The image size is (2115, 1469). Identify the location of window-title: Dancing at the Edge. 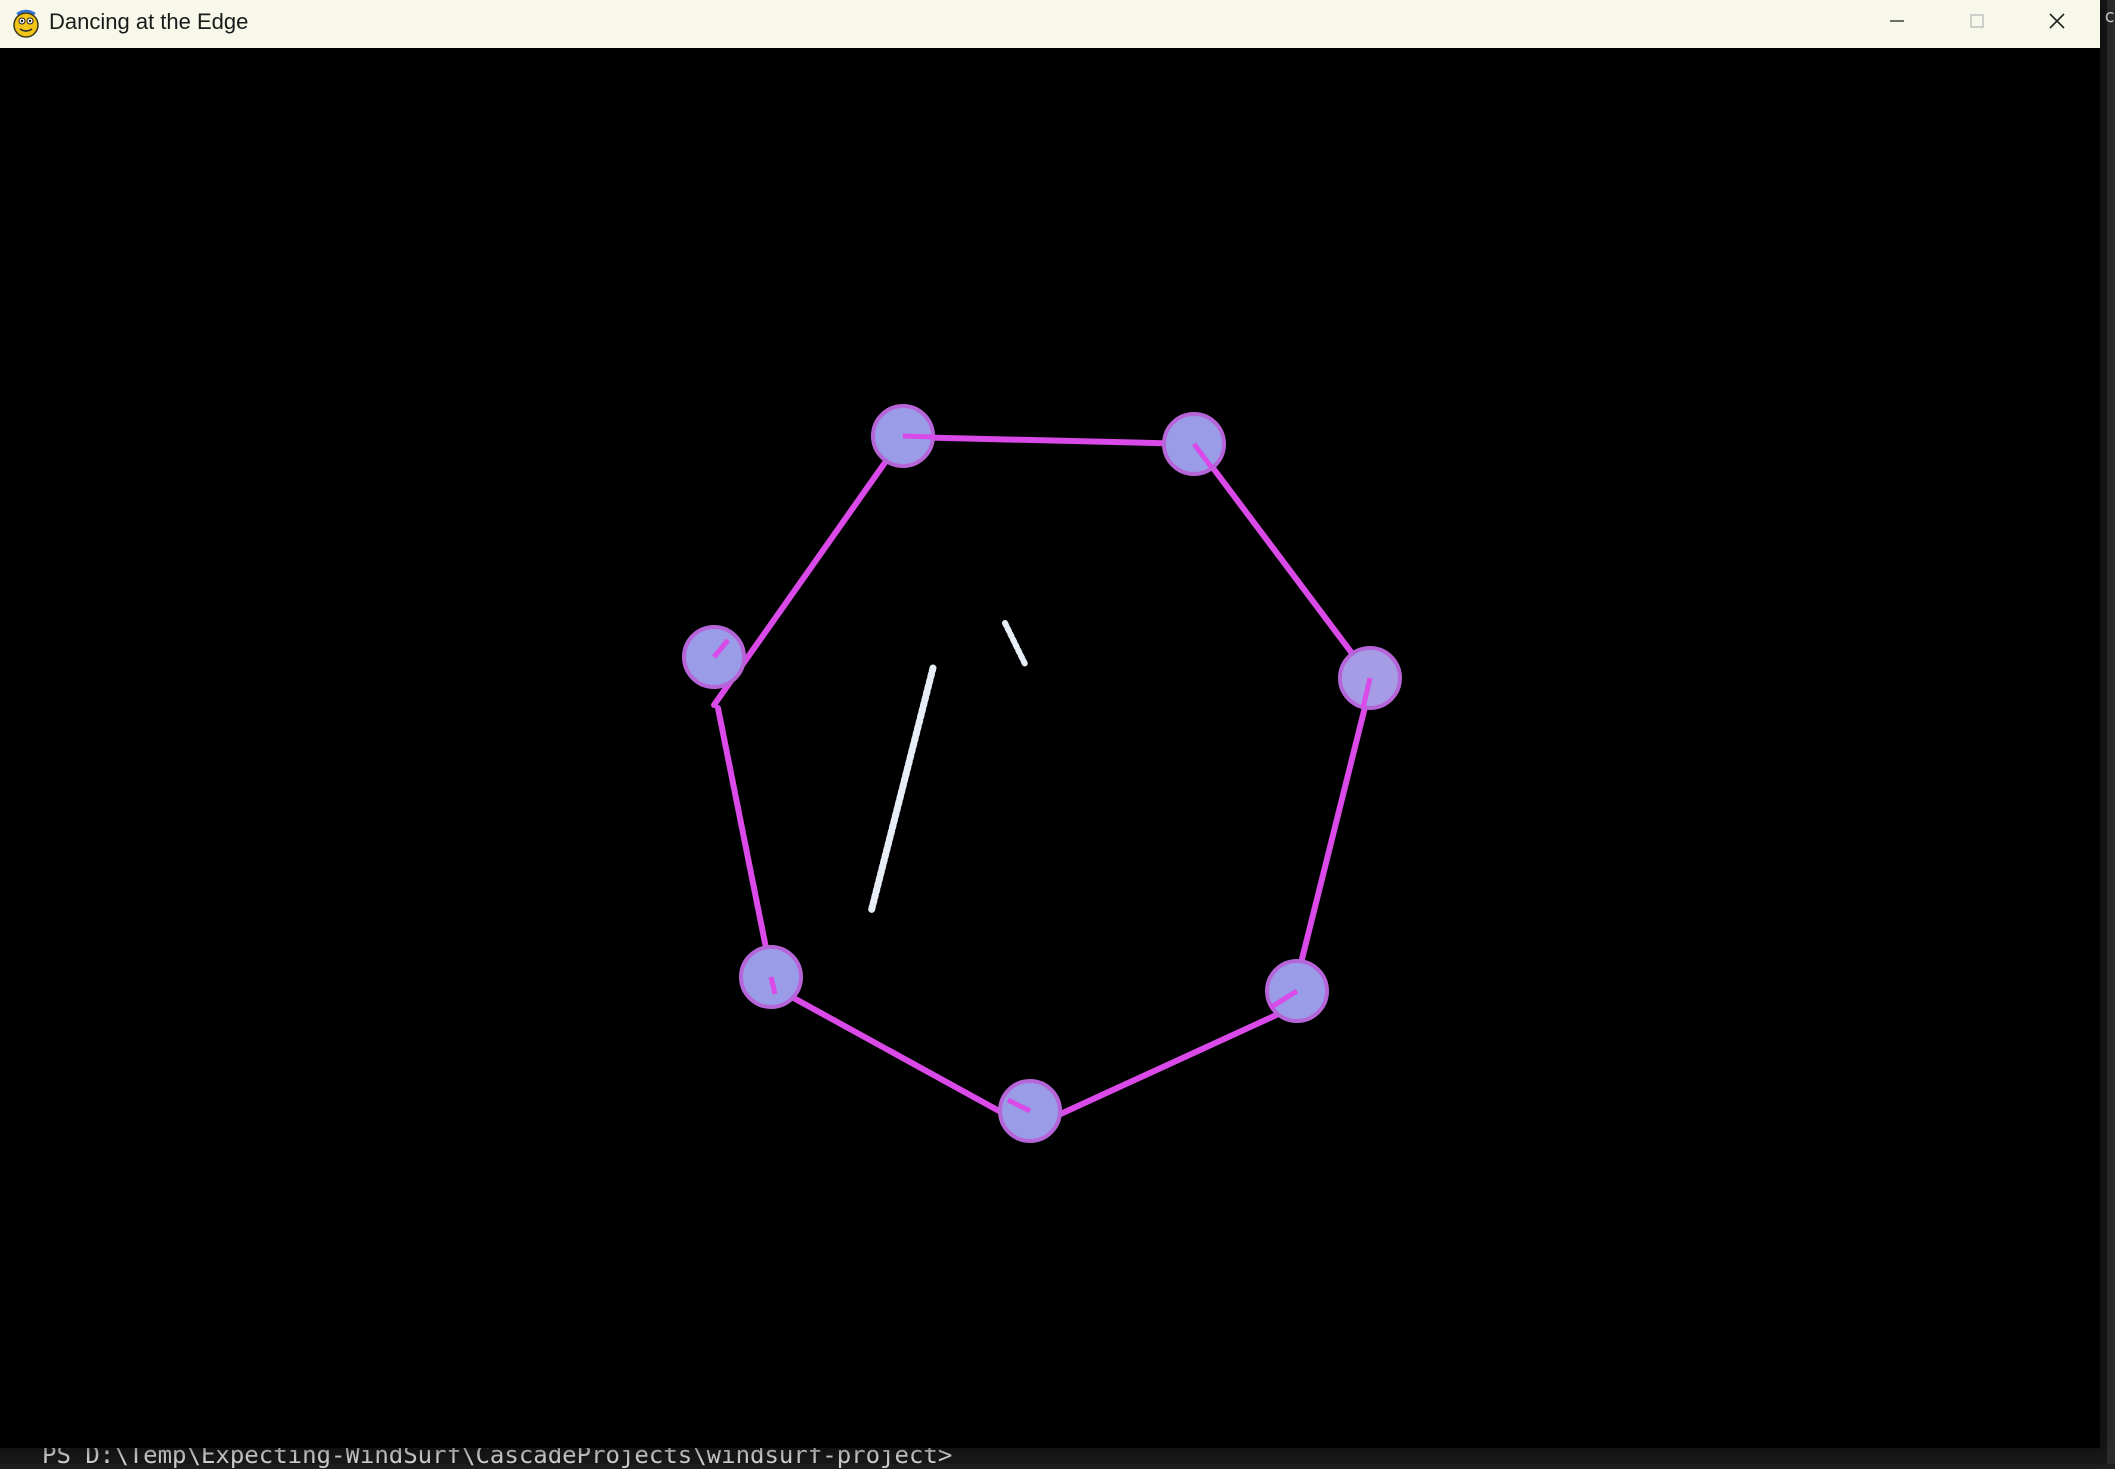
(149, 21).